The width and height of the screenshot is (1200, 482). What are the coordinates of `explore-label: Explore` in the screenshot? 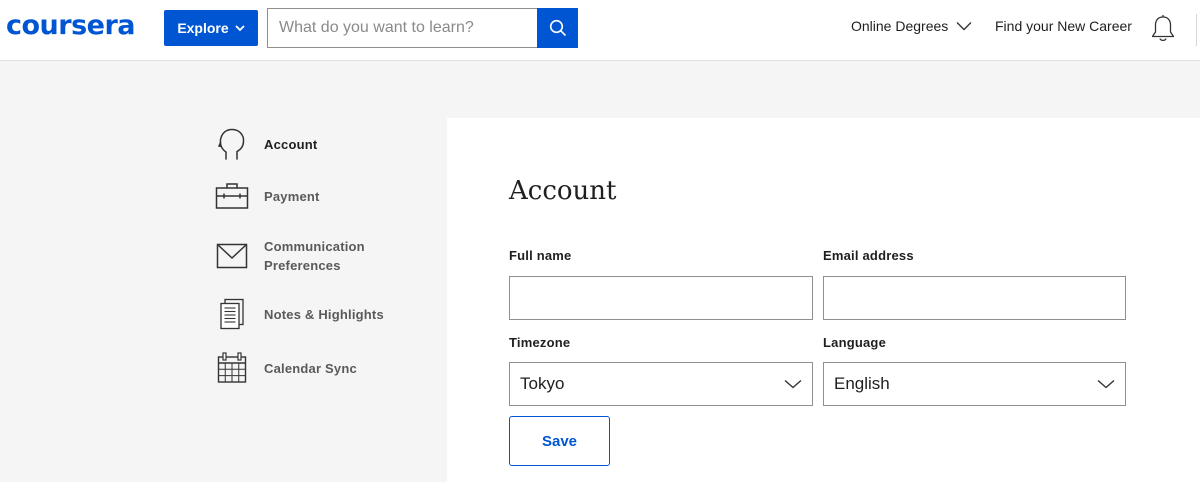 It's located at (203, 28).